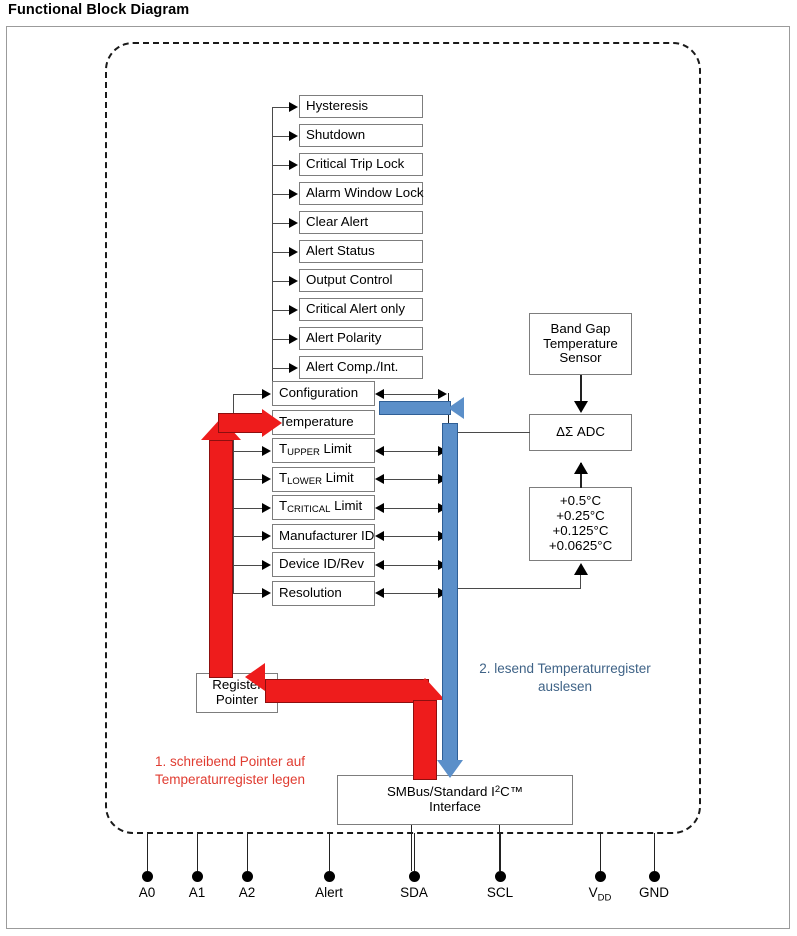 The image size is (797, 936). I want to click on config-bit-label: Alert Comp./Int., so click(352, 367).